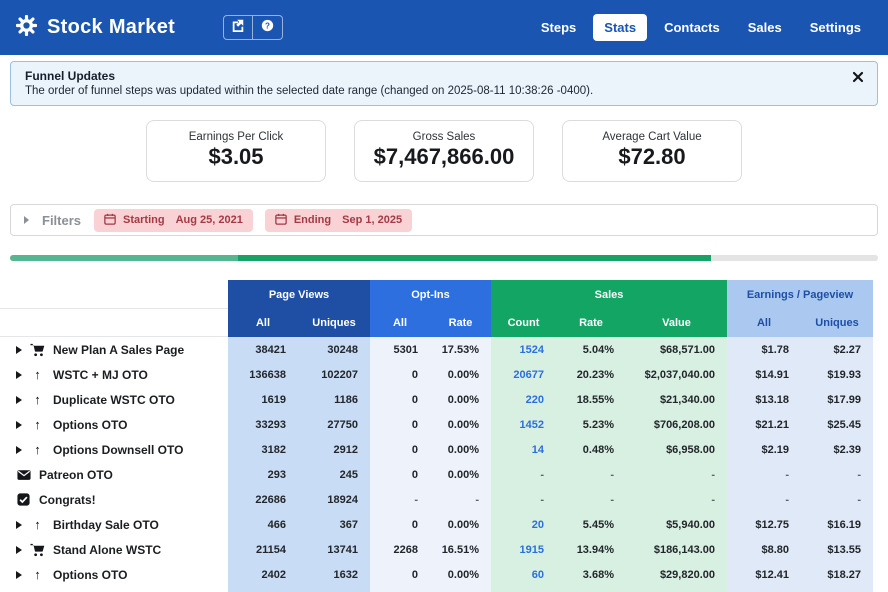  Describe the element at coordinates (114, 349) in the screenshot. I see `row-name-cell: New Plan A Sales Page` at that location.